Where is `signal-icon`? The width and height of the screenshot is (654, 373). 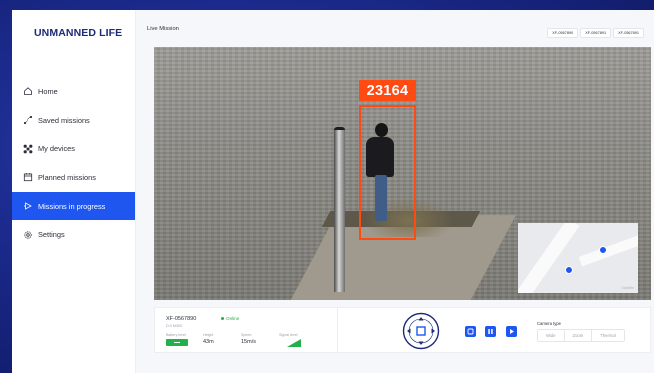 signal-icon is located at coordinates (294, 343).